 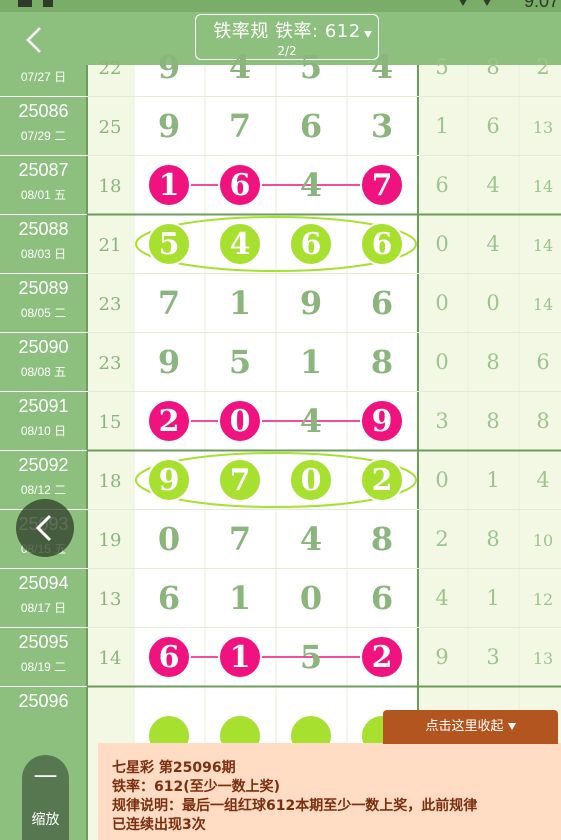 What do you see at coordinates (43, 642) in the screenshot?
I see `period-number: 25095` at bounding box center [43, 642].